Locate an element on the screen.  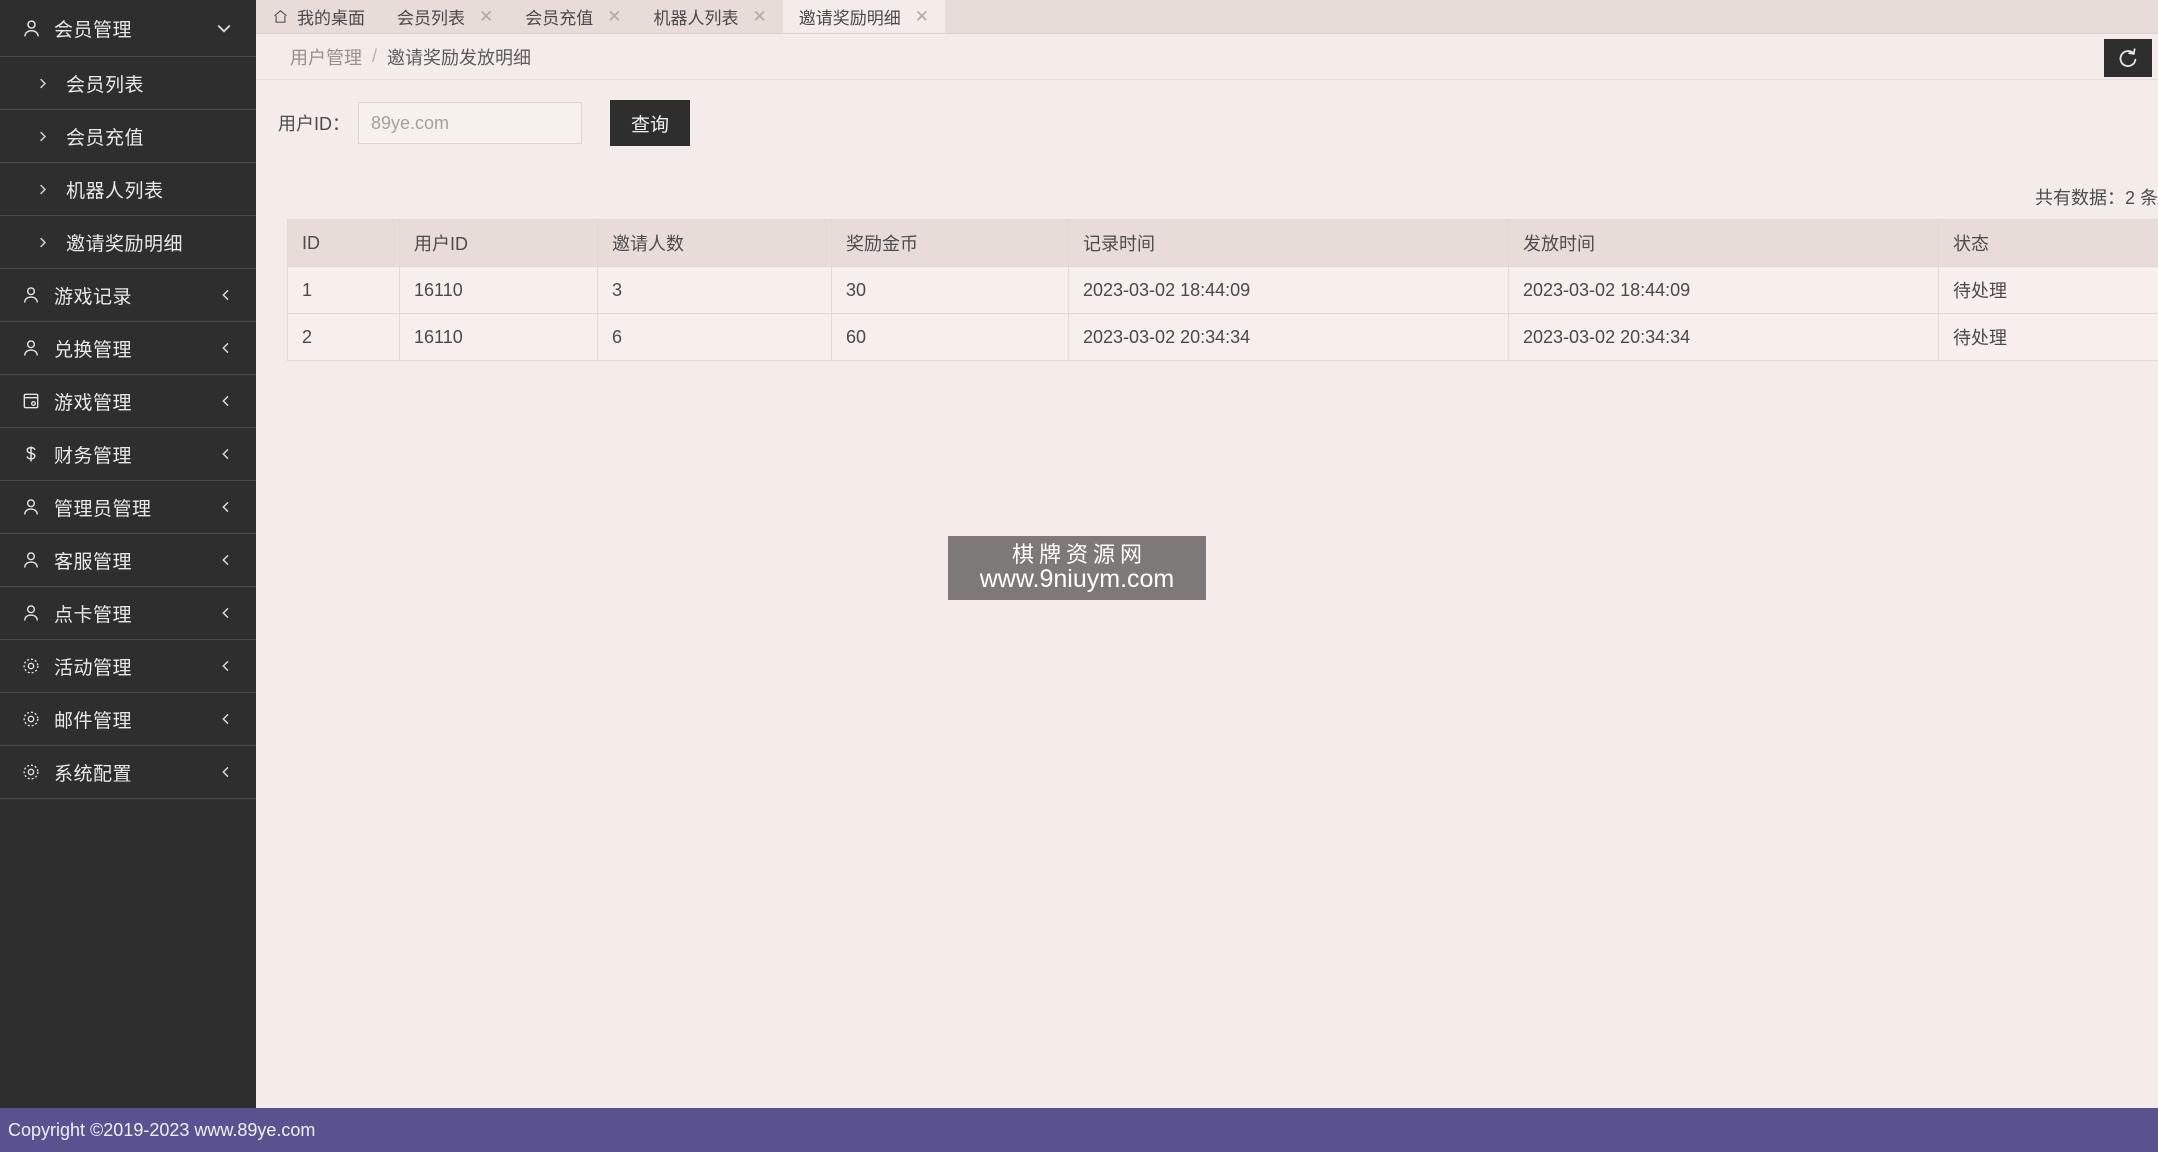
column-header-invite-count: 邀请人数 is located at coordinates (714, 243).